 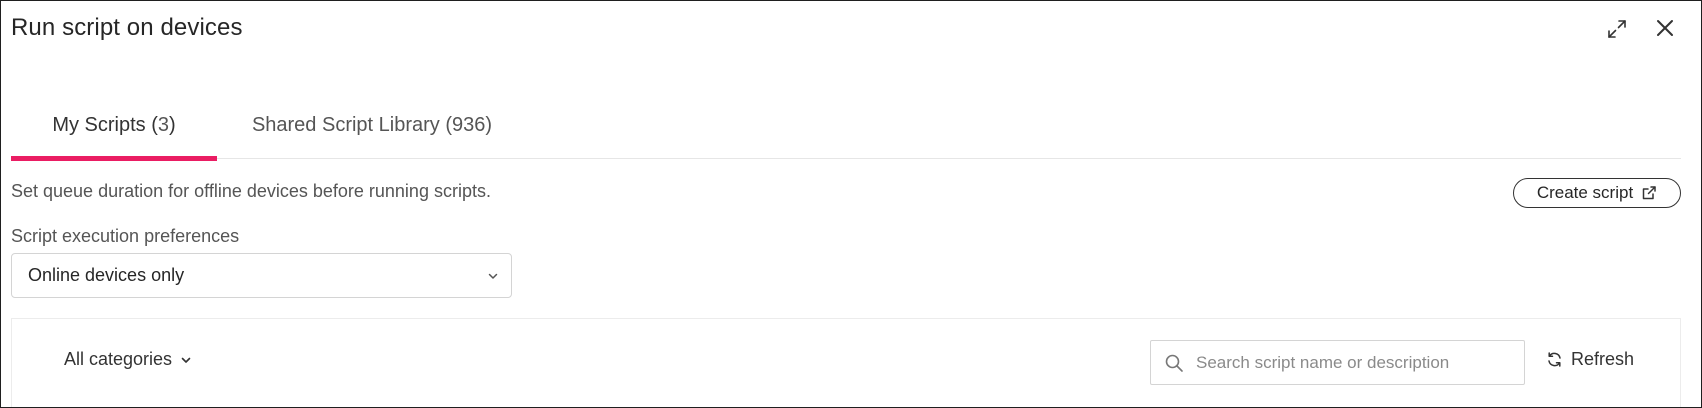 I want to click on categories-label: All categories, so click(x=118, y=359).